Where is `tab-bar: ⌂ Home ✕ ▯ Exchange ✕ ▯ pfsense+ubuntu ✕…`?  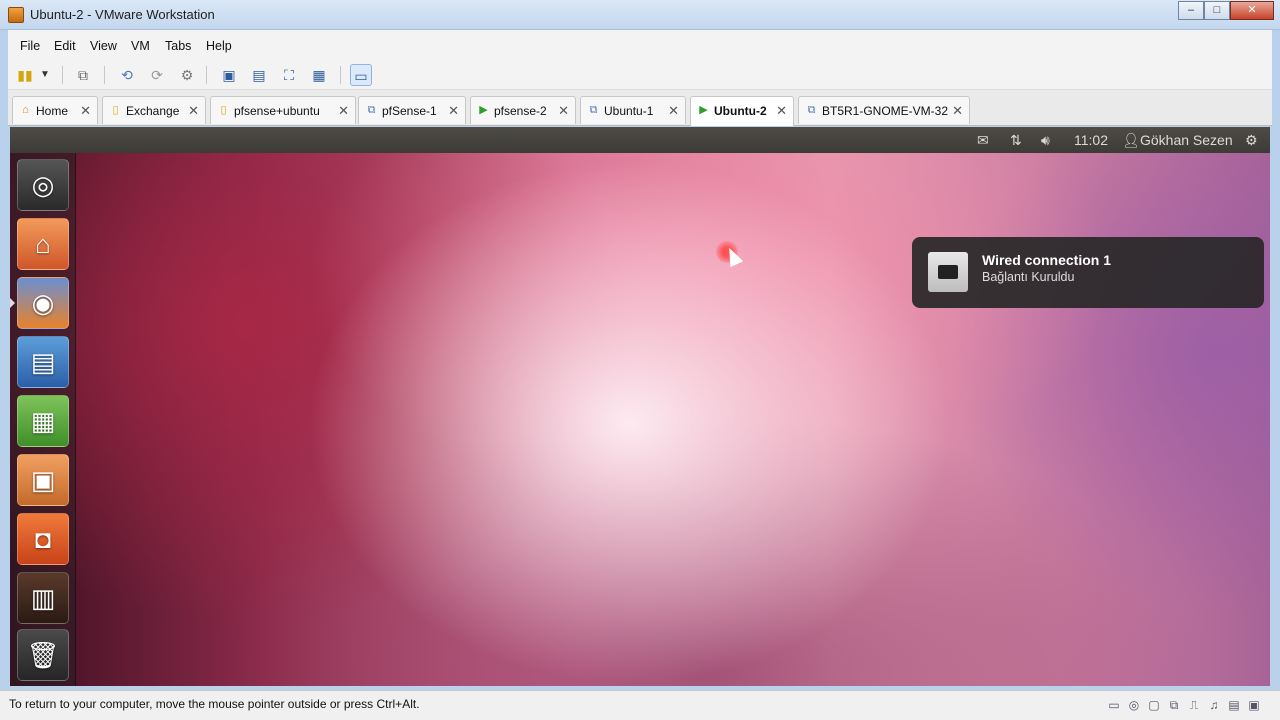
tab-bar: ⌂ Home ✕ ▯ Exchange ✕ ▯ pfsense+ubuntu ✕… is located at coordinates (640, 108).